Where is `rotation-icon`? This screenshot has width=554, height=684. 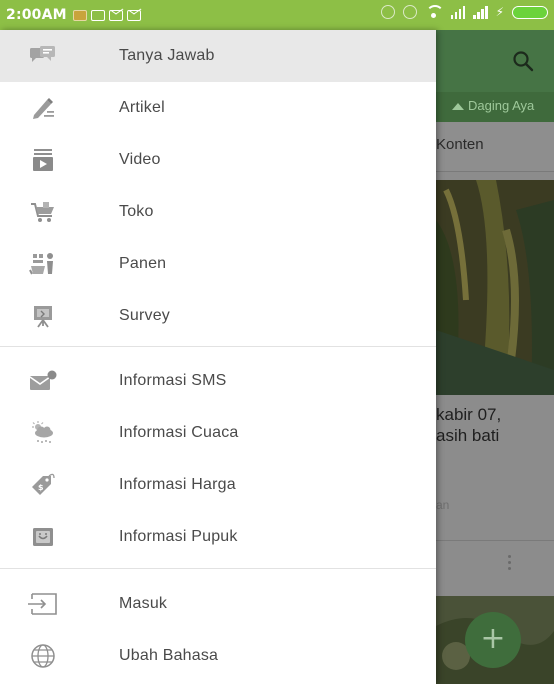 rotation-icon is located at coordinates (409, 12).